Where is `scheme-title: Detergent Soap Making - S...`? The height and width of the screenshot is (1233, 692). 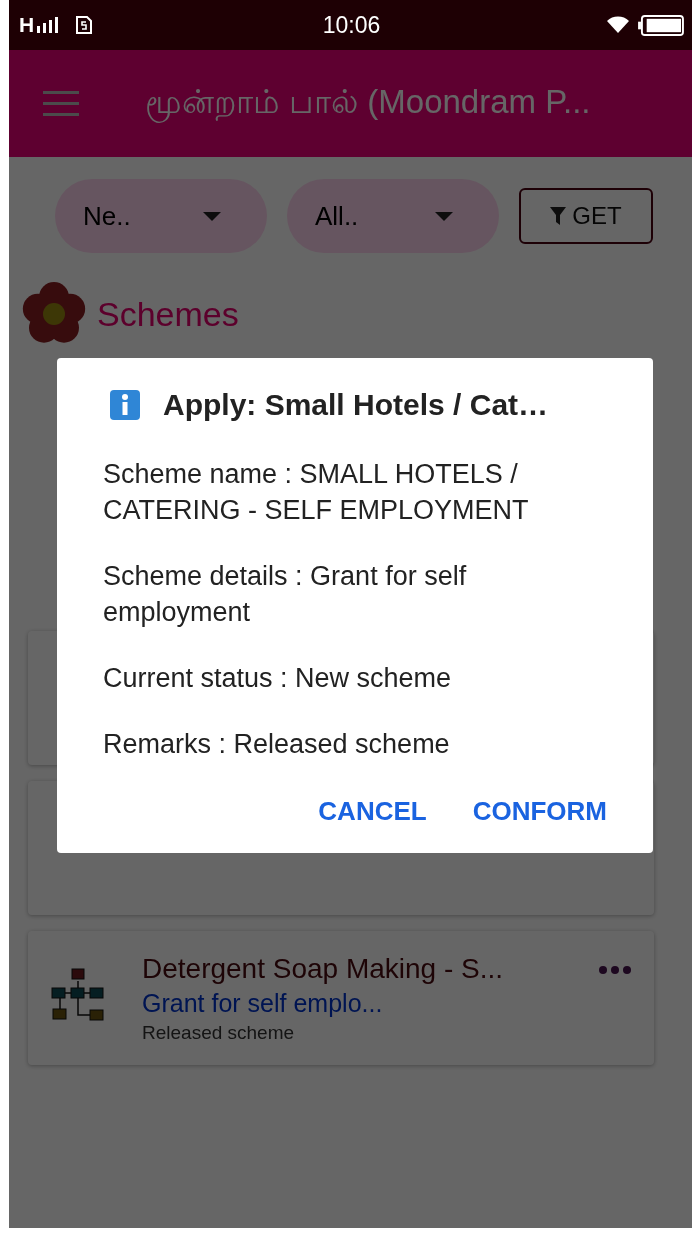 scheme-title: Detergent Soap Making - S... is located at coordinates (323, 968).